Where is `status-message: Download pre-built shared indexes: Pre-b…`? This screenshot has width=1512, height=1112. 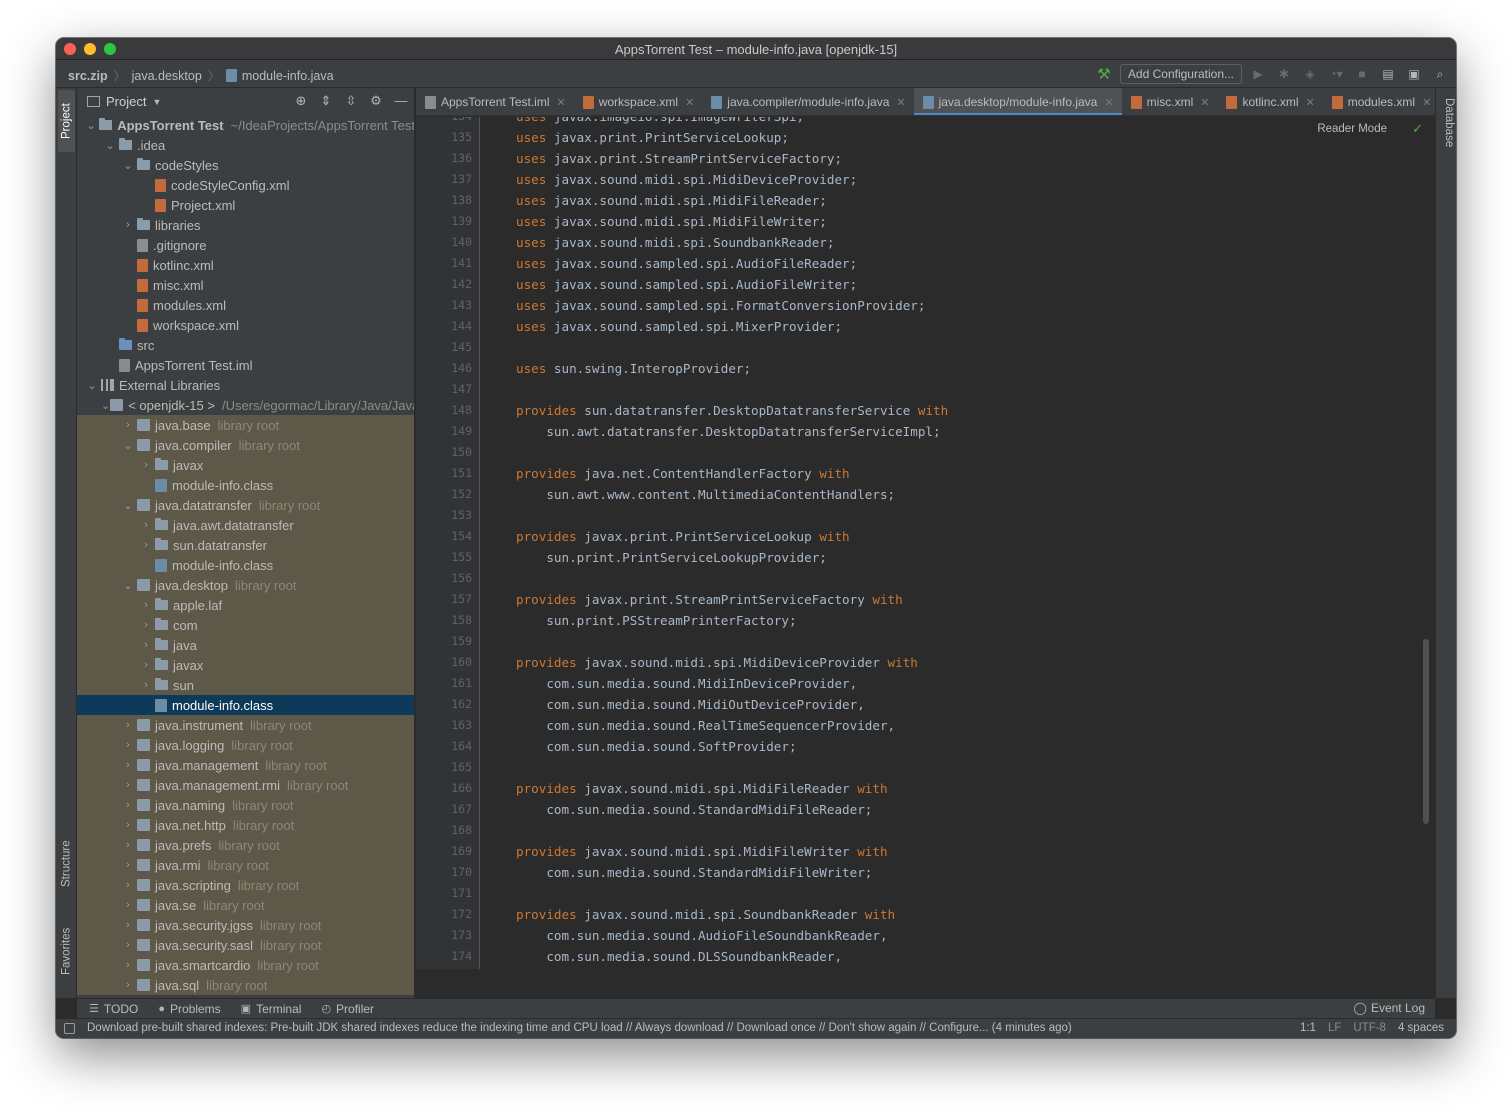 status-message: Download pre-built shared indexes: Pre-b… is located at coordinates (579, 1028).